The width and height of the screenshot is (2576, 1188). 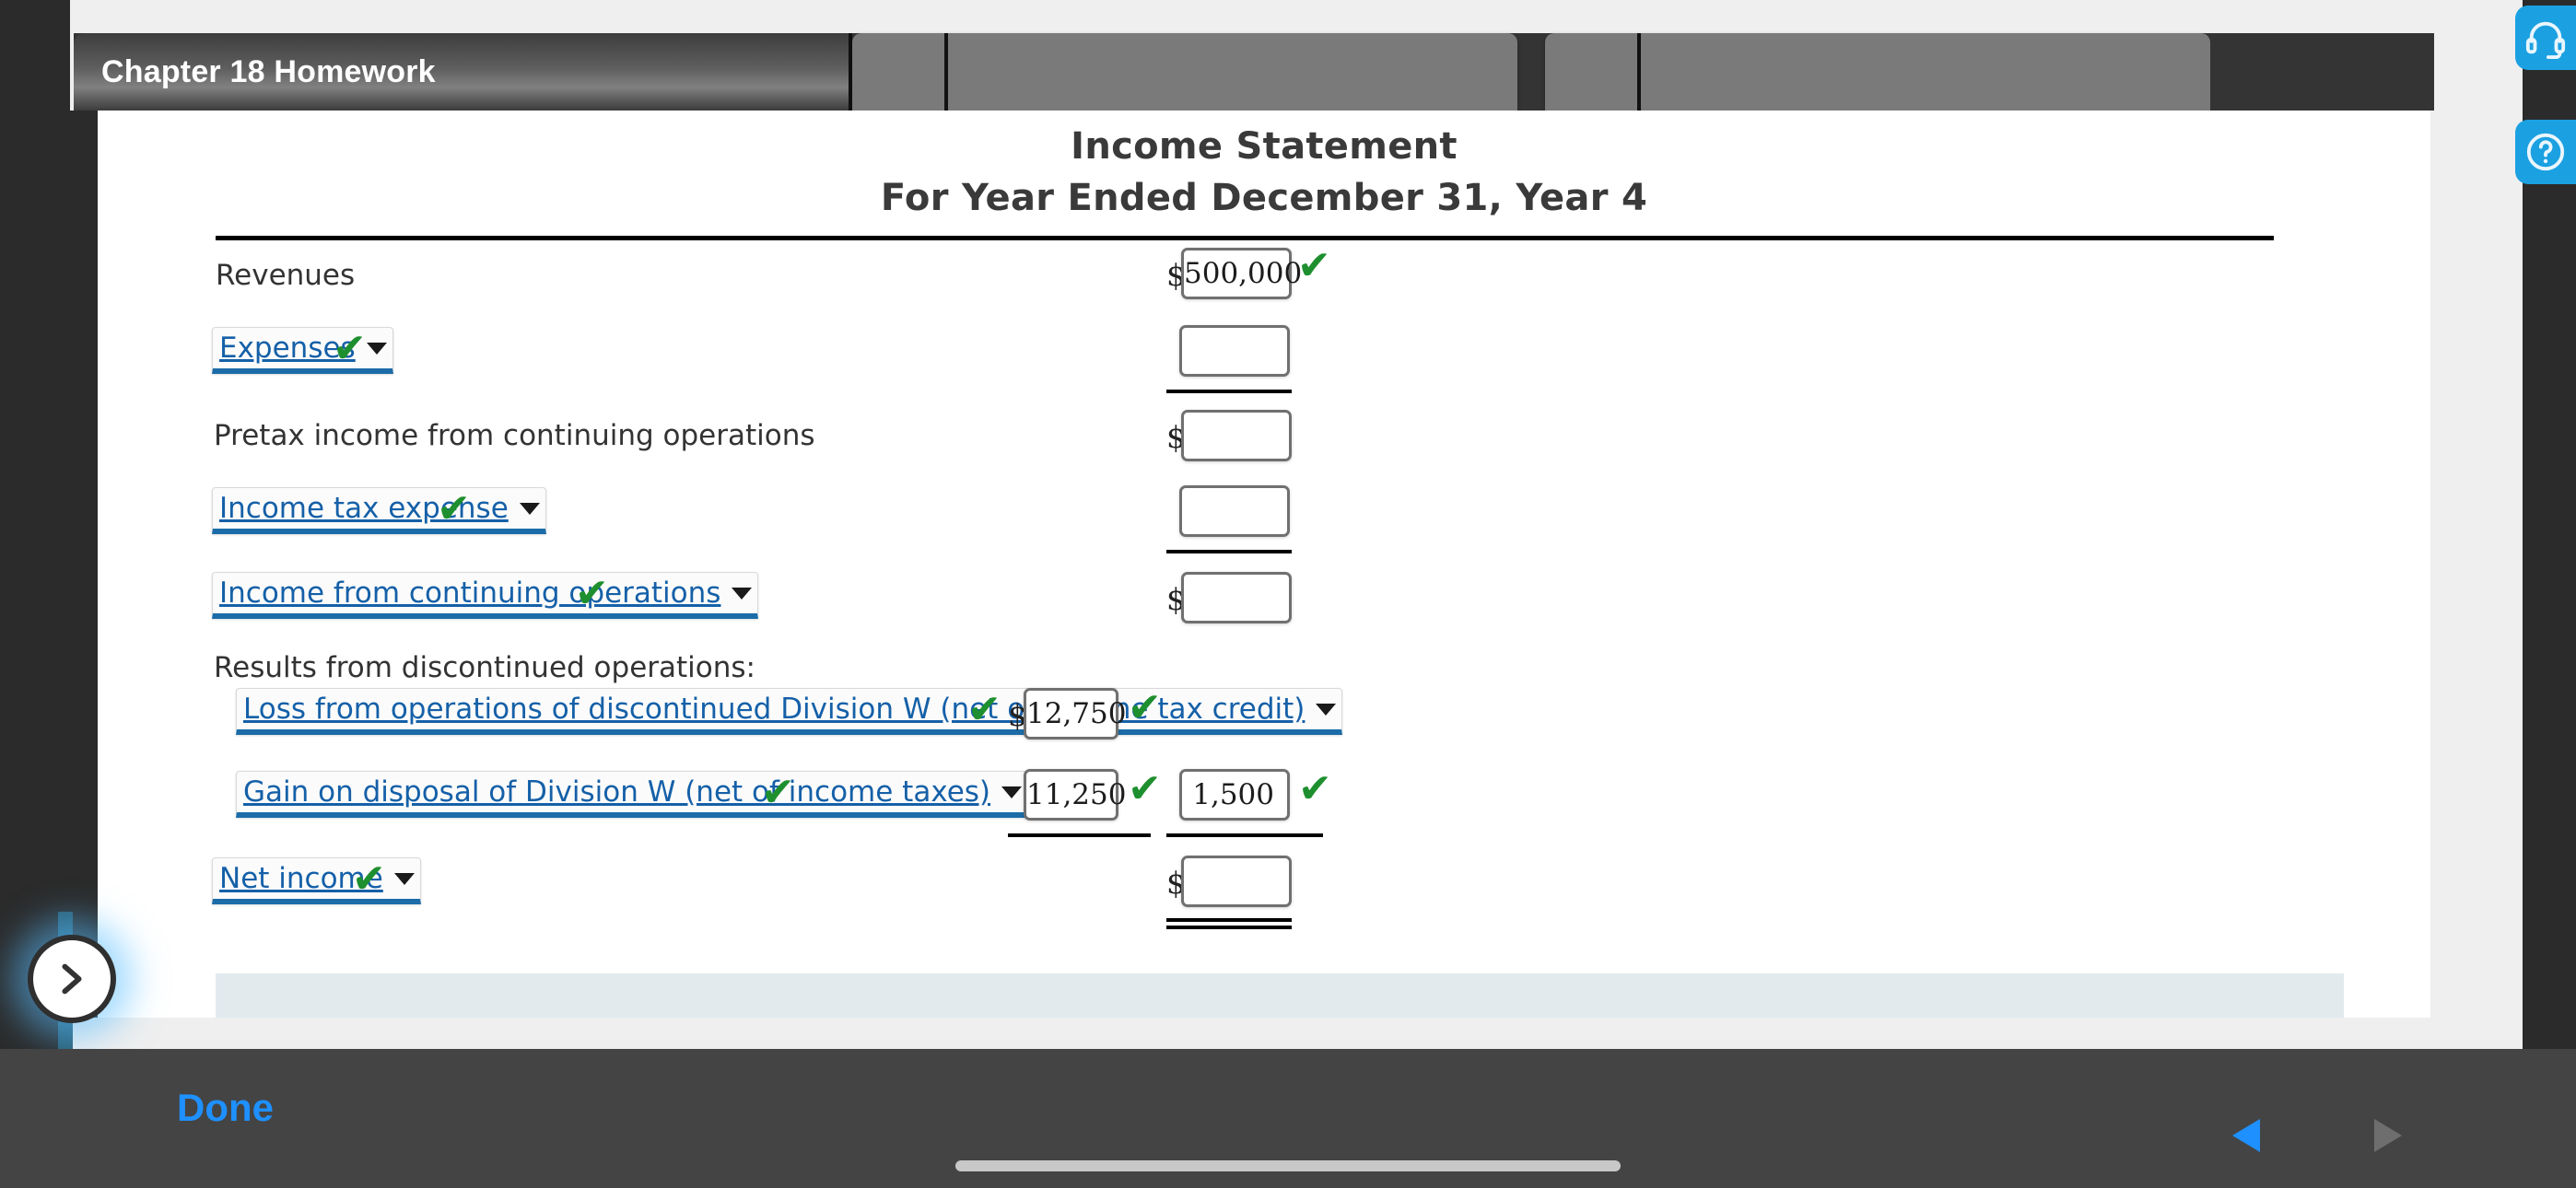 What do you see at coordinates (742, 593) in the screenshot?
I see `chevron-down-icon-income-continuing-ops` at bounding box center [742, 593].